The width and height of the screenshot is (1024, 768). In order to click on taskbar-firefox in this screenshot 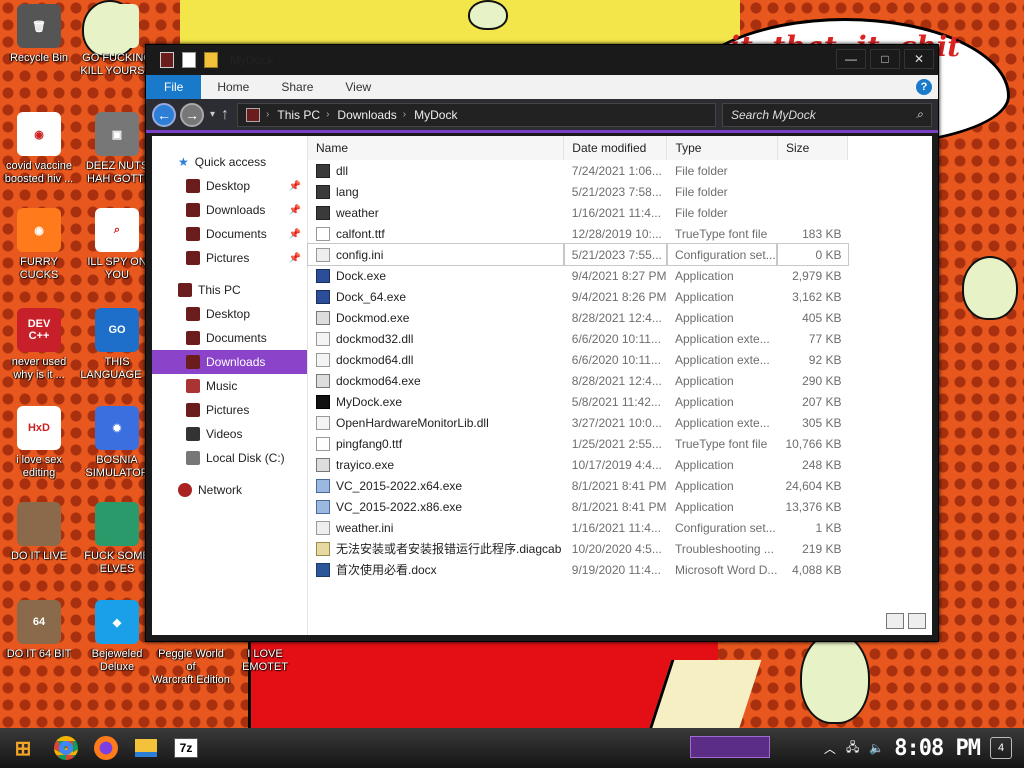, I will do `click(106, 748)`.